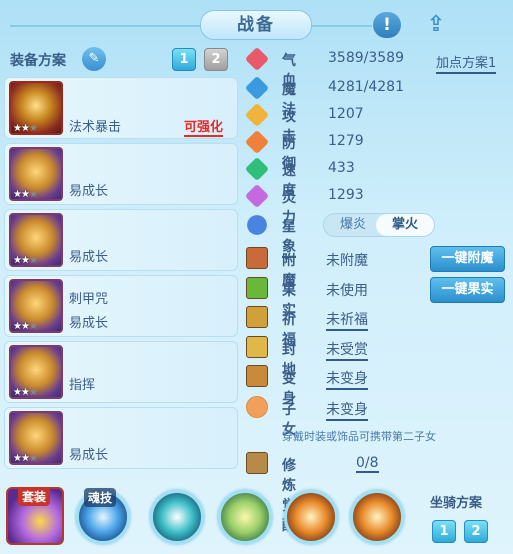  What do you see at coordinates (405, 225) in the screenshot?
I see `constellation-option-zhanghuo: 掌火` at bounding box center [405, 225].